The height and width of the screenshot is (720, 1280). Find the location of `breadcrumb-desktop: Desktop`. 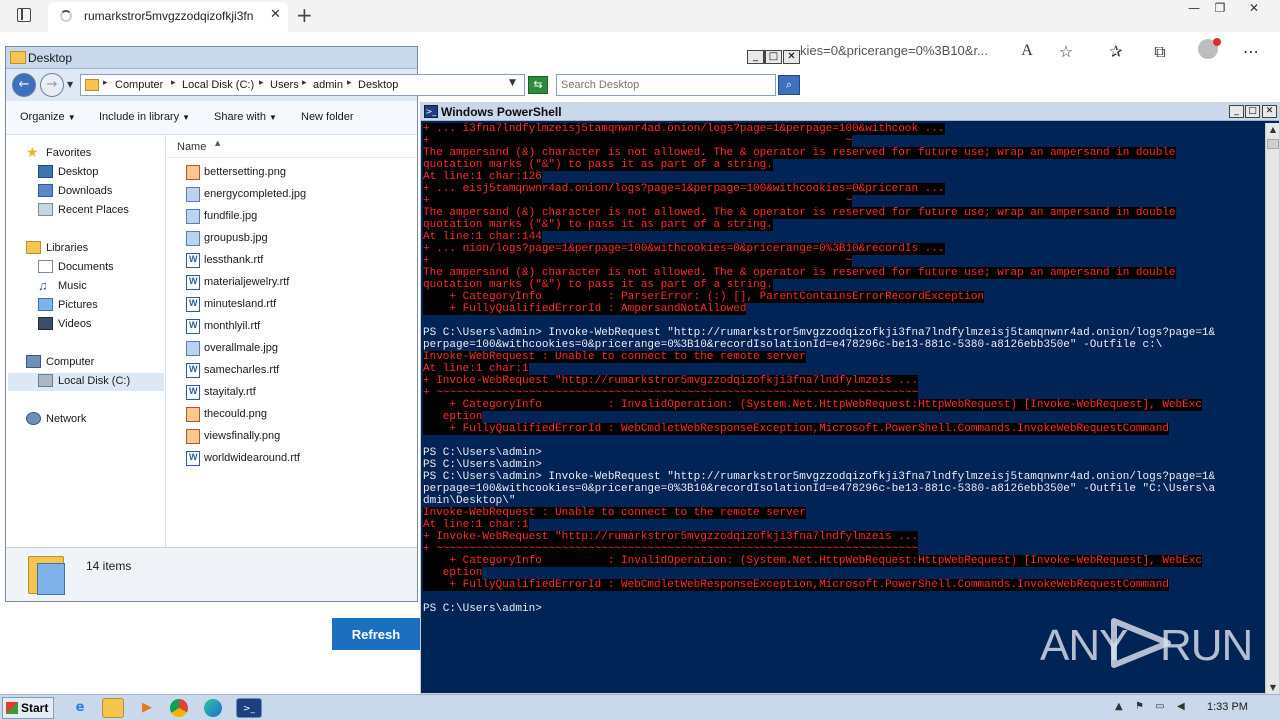

breadcrumb-desktop: Desktop is located at coordinates (378, 85).